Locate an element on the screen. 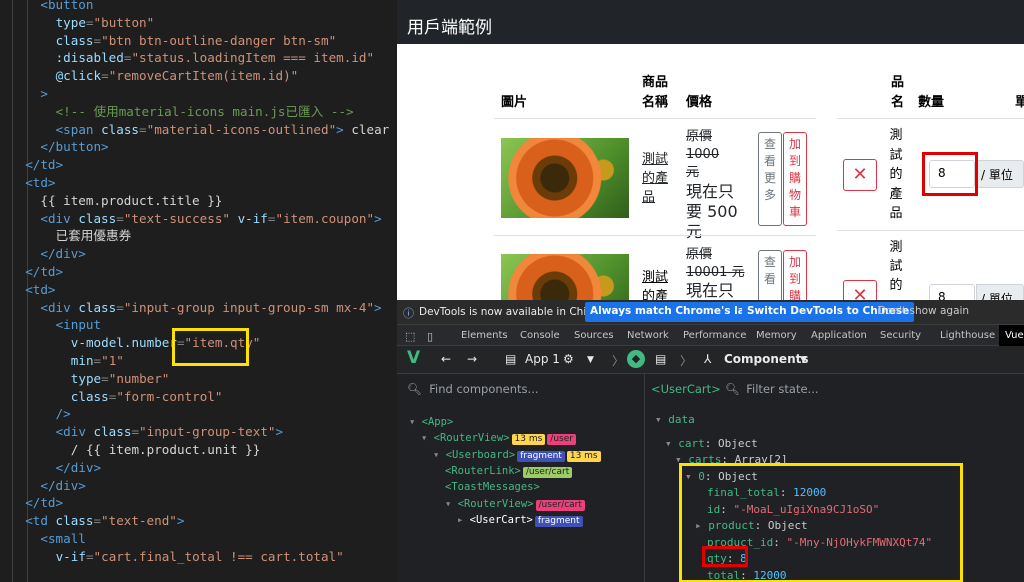  device-toolbar-icon: ▯ is located at coordinates (430, 336).